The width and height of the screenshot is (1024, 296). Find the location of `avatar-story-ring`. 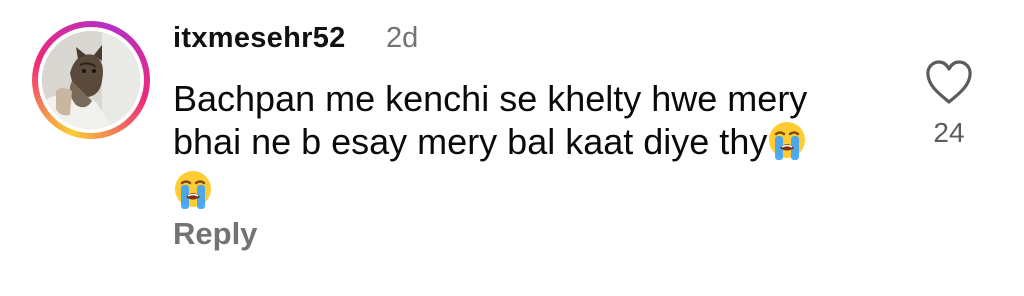

avatar-story-ring is located at coordinates (91, 80).